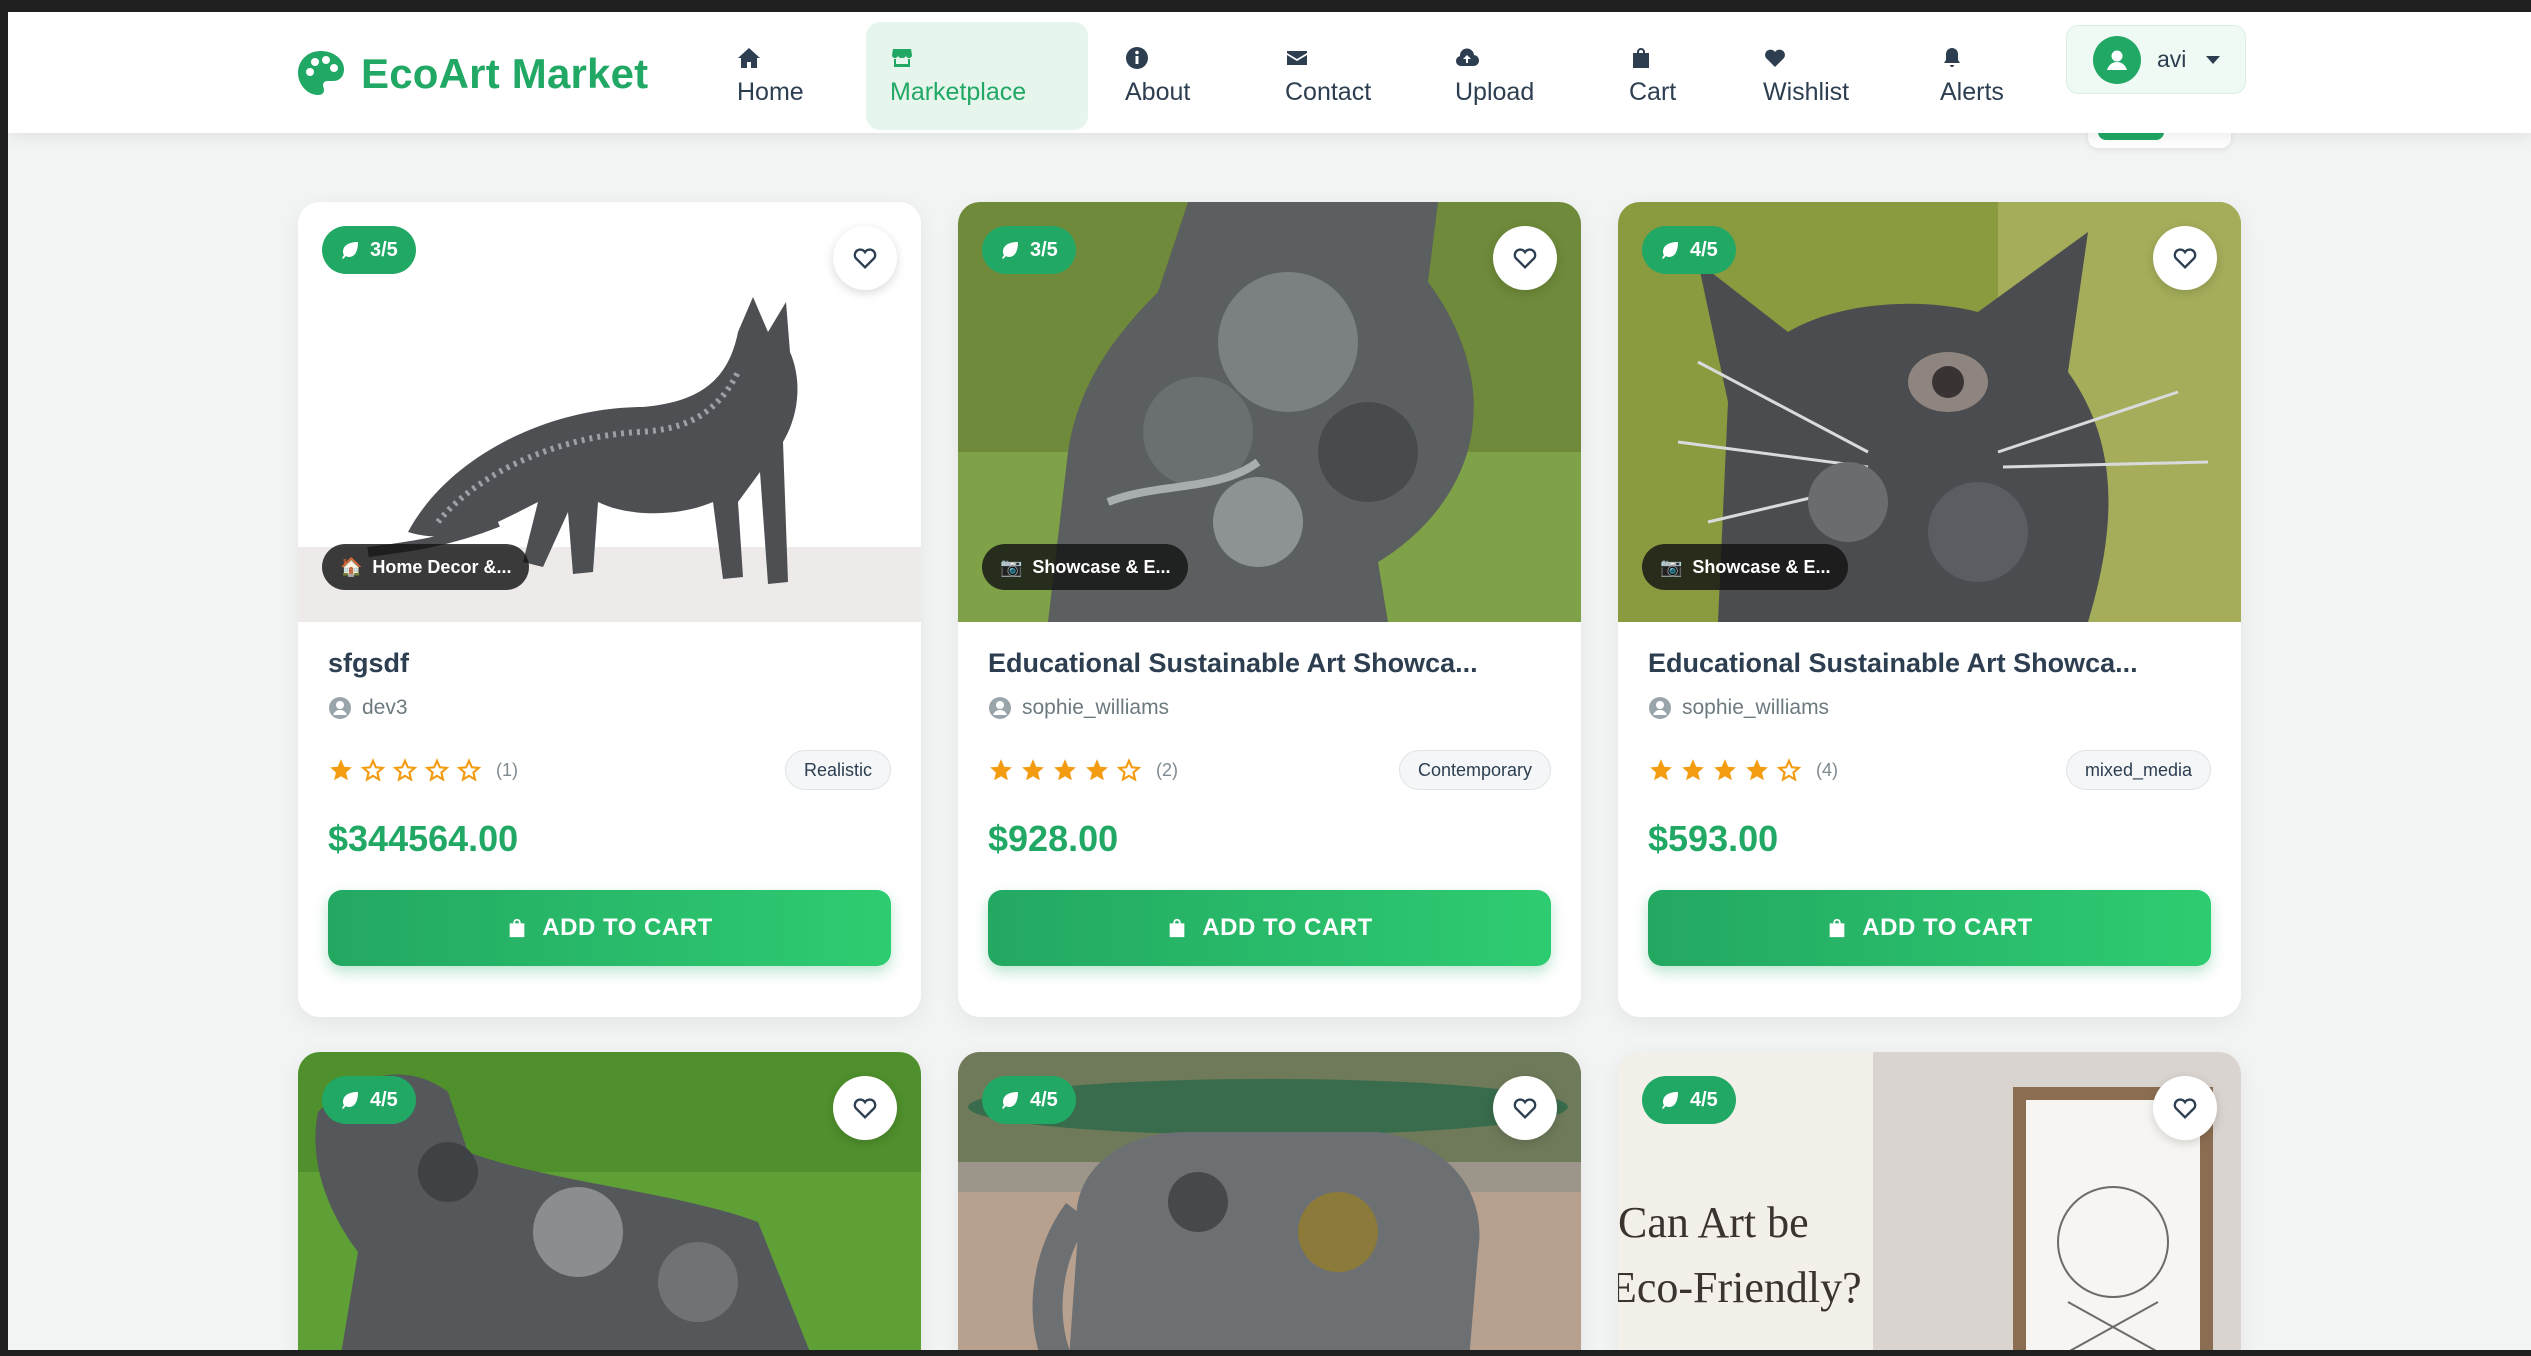  What do you see at coordinates (1158, 91) in the screenshot?
I see `nav-about-label: About` at bounding box center [1158, 91].